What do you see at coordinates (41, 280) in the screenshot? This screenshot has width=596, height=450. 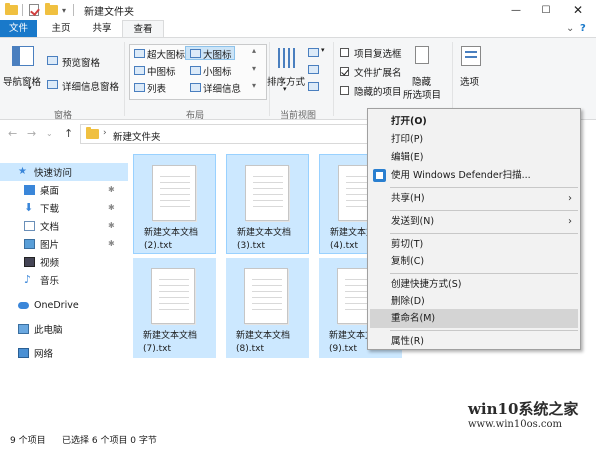 I see `sidebar-item-music: ♪ 音乐` at bounding box center [41, 280].